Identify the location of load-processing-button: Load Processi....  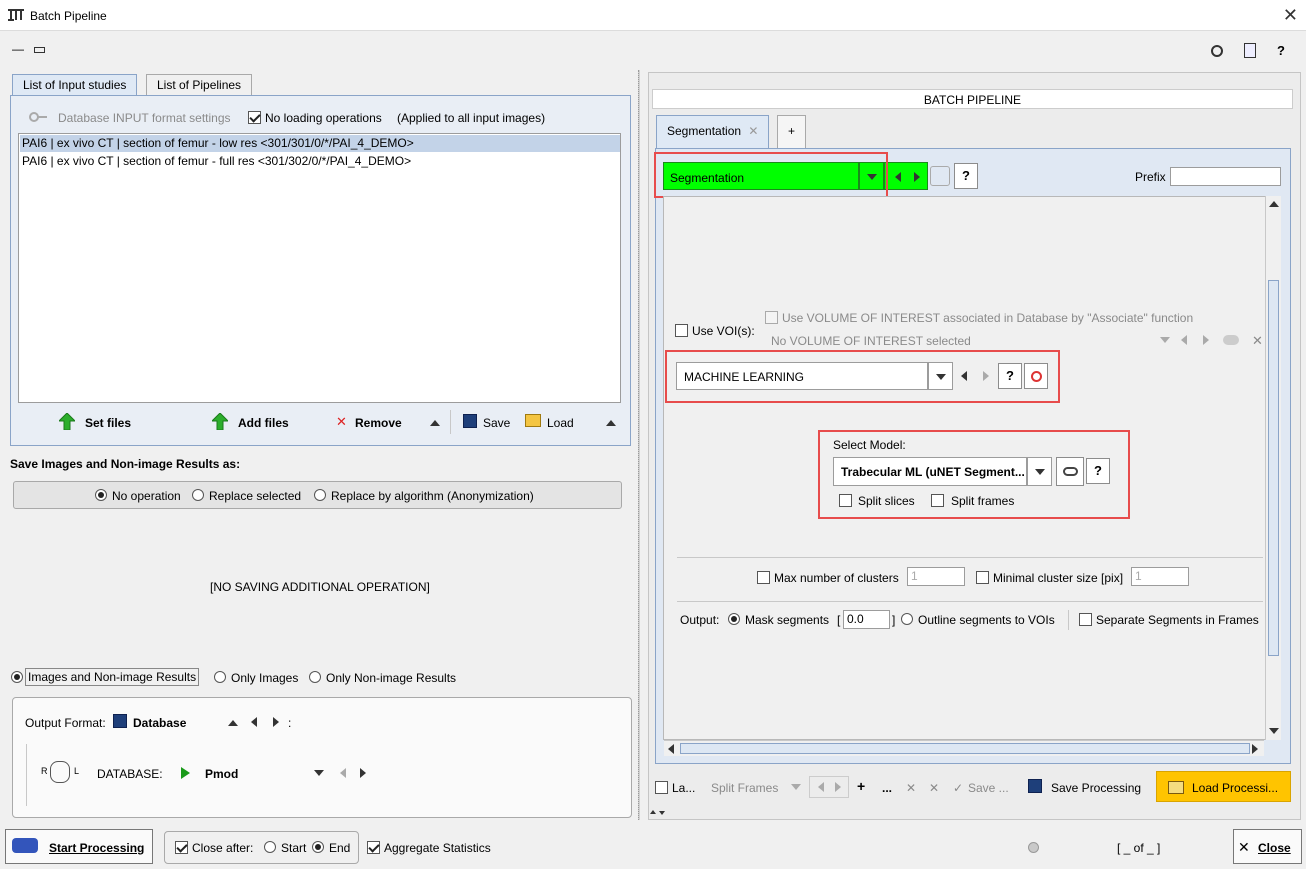
(1223, 786).